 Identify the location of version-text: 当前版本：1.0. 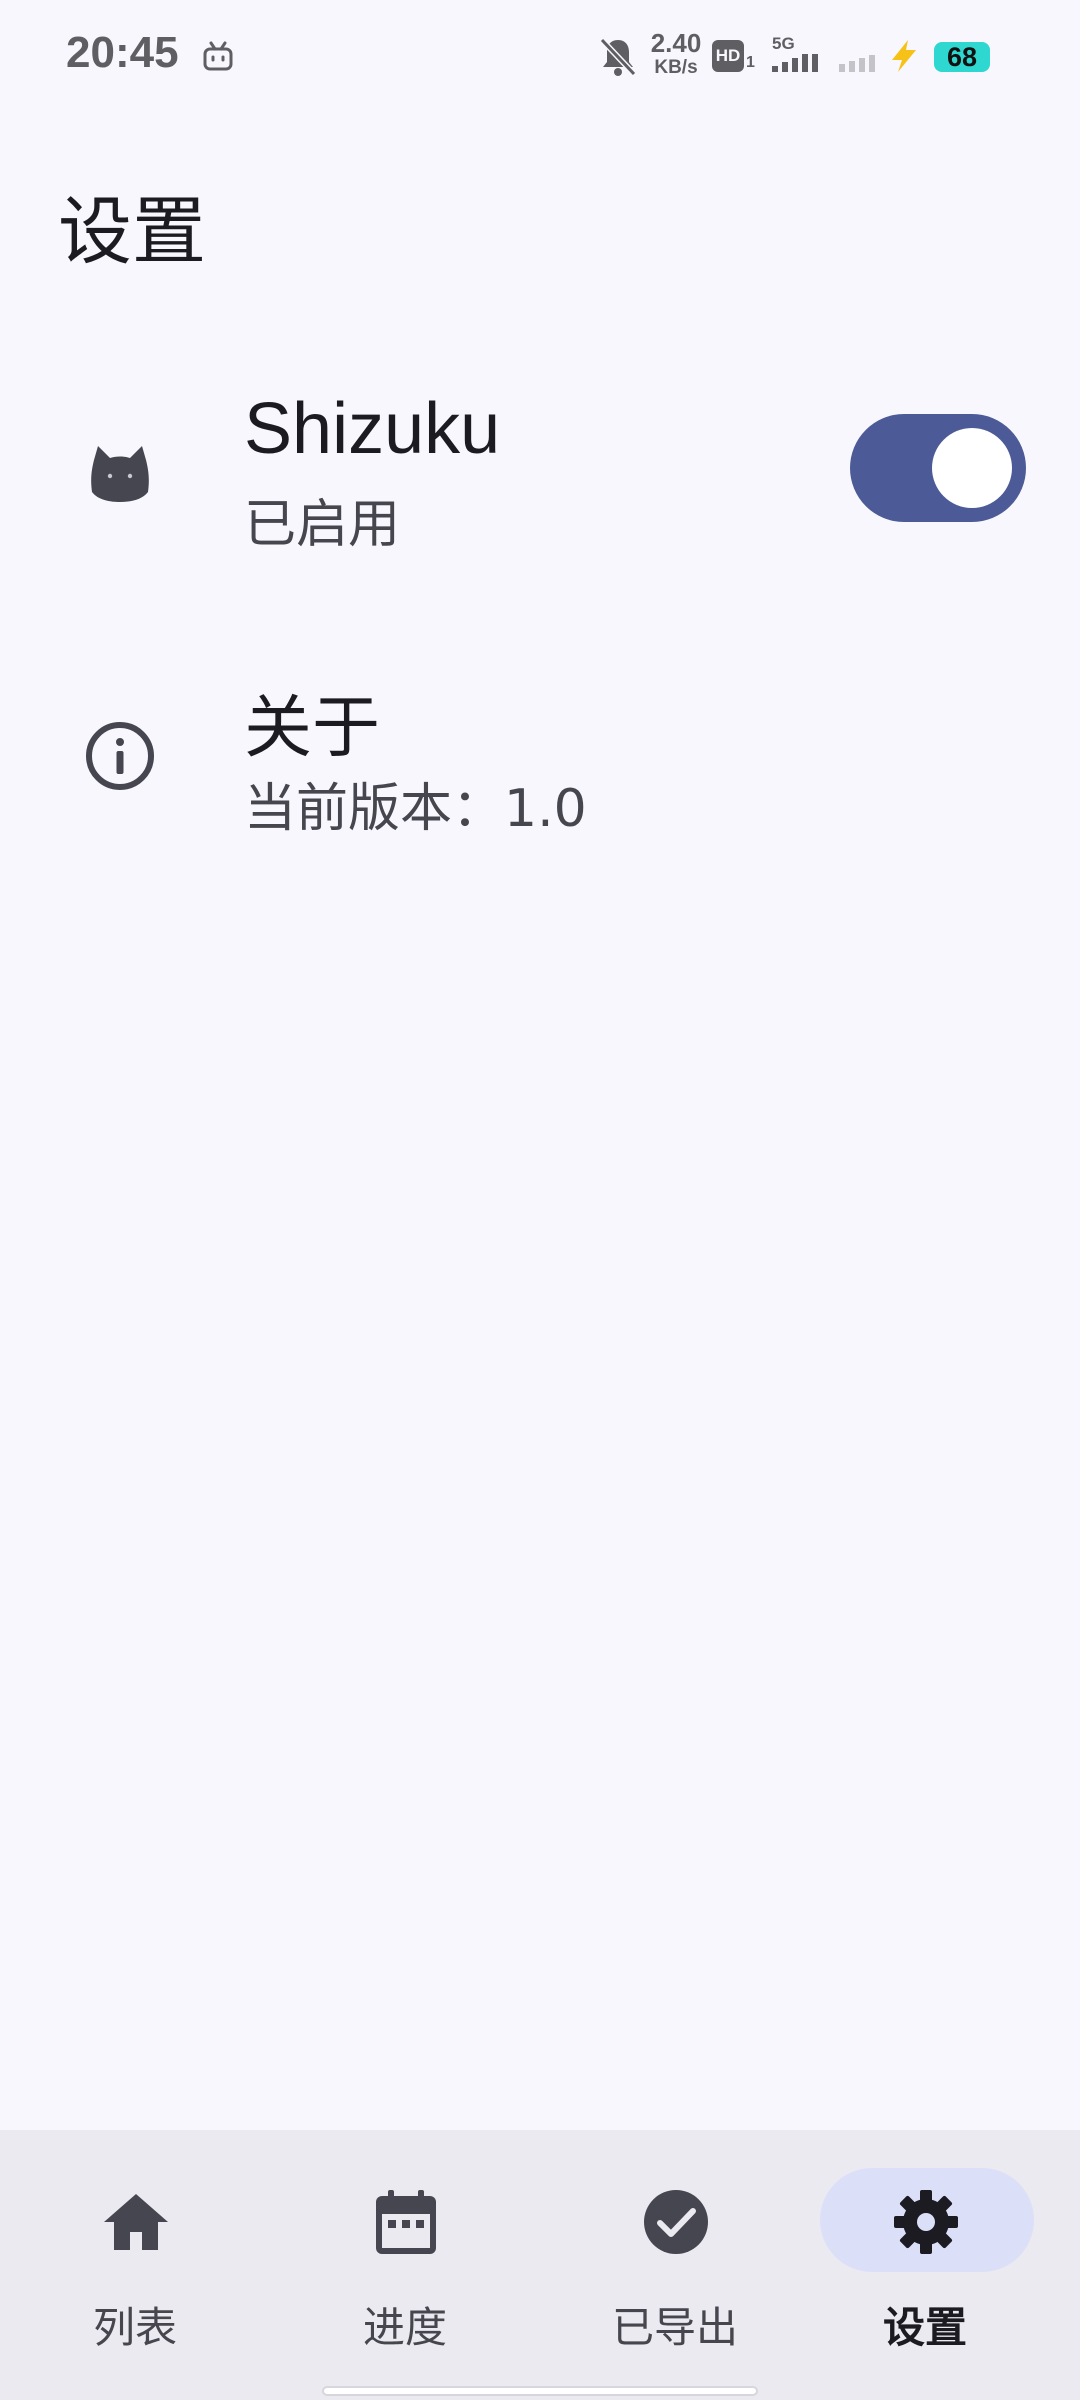
(415, 809).